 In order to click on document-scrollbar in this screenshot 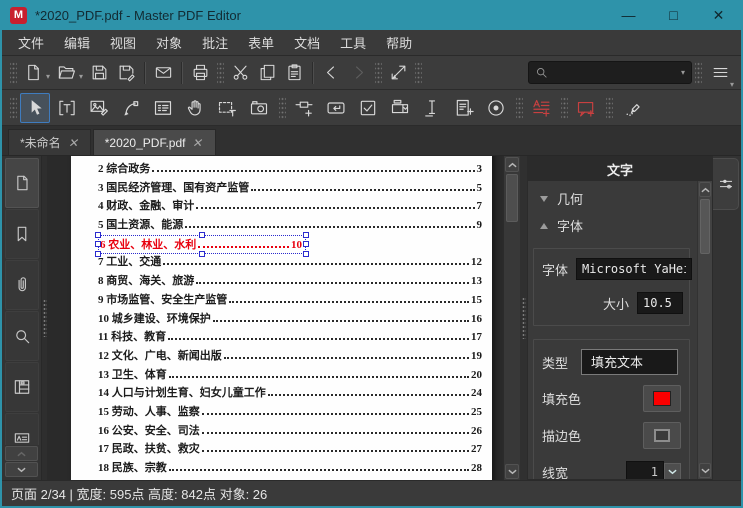, I will do `click(511, 318)`.